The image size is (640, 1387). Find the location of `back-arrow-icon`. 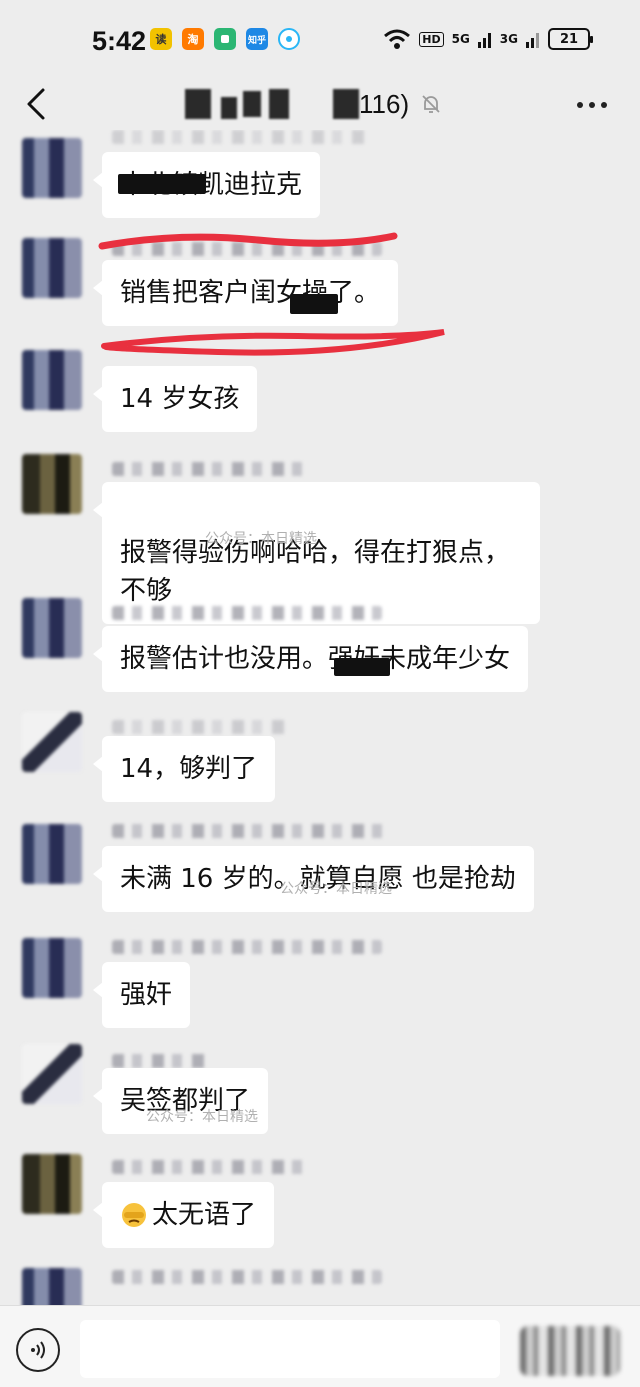

back-arrow-icon is located at coordinates (36, 104).